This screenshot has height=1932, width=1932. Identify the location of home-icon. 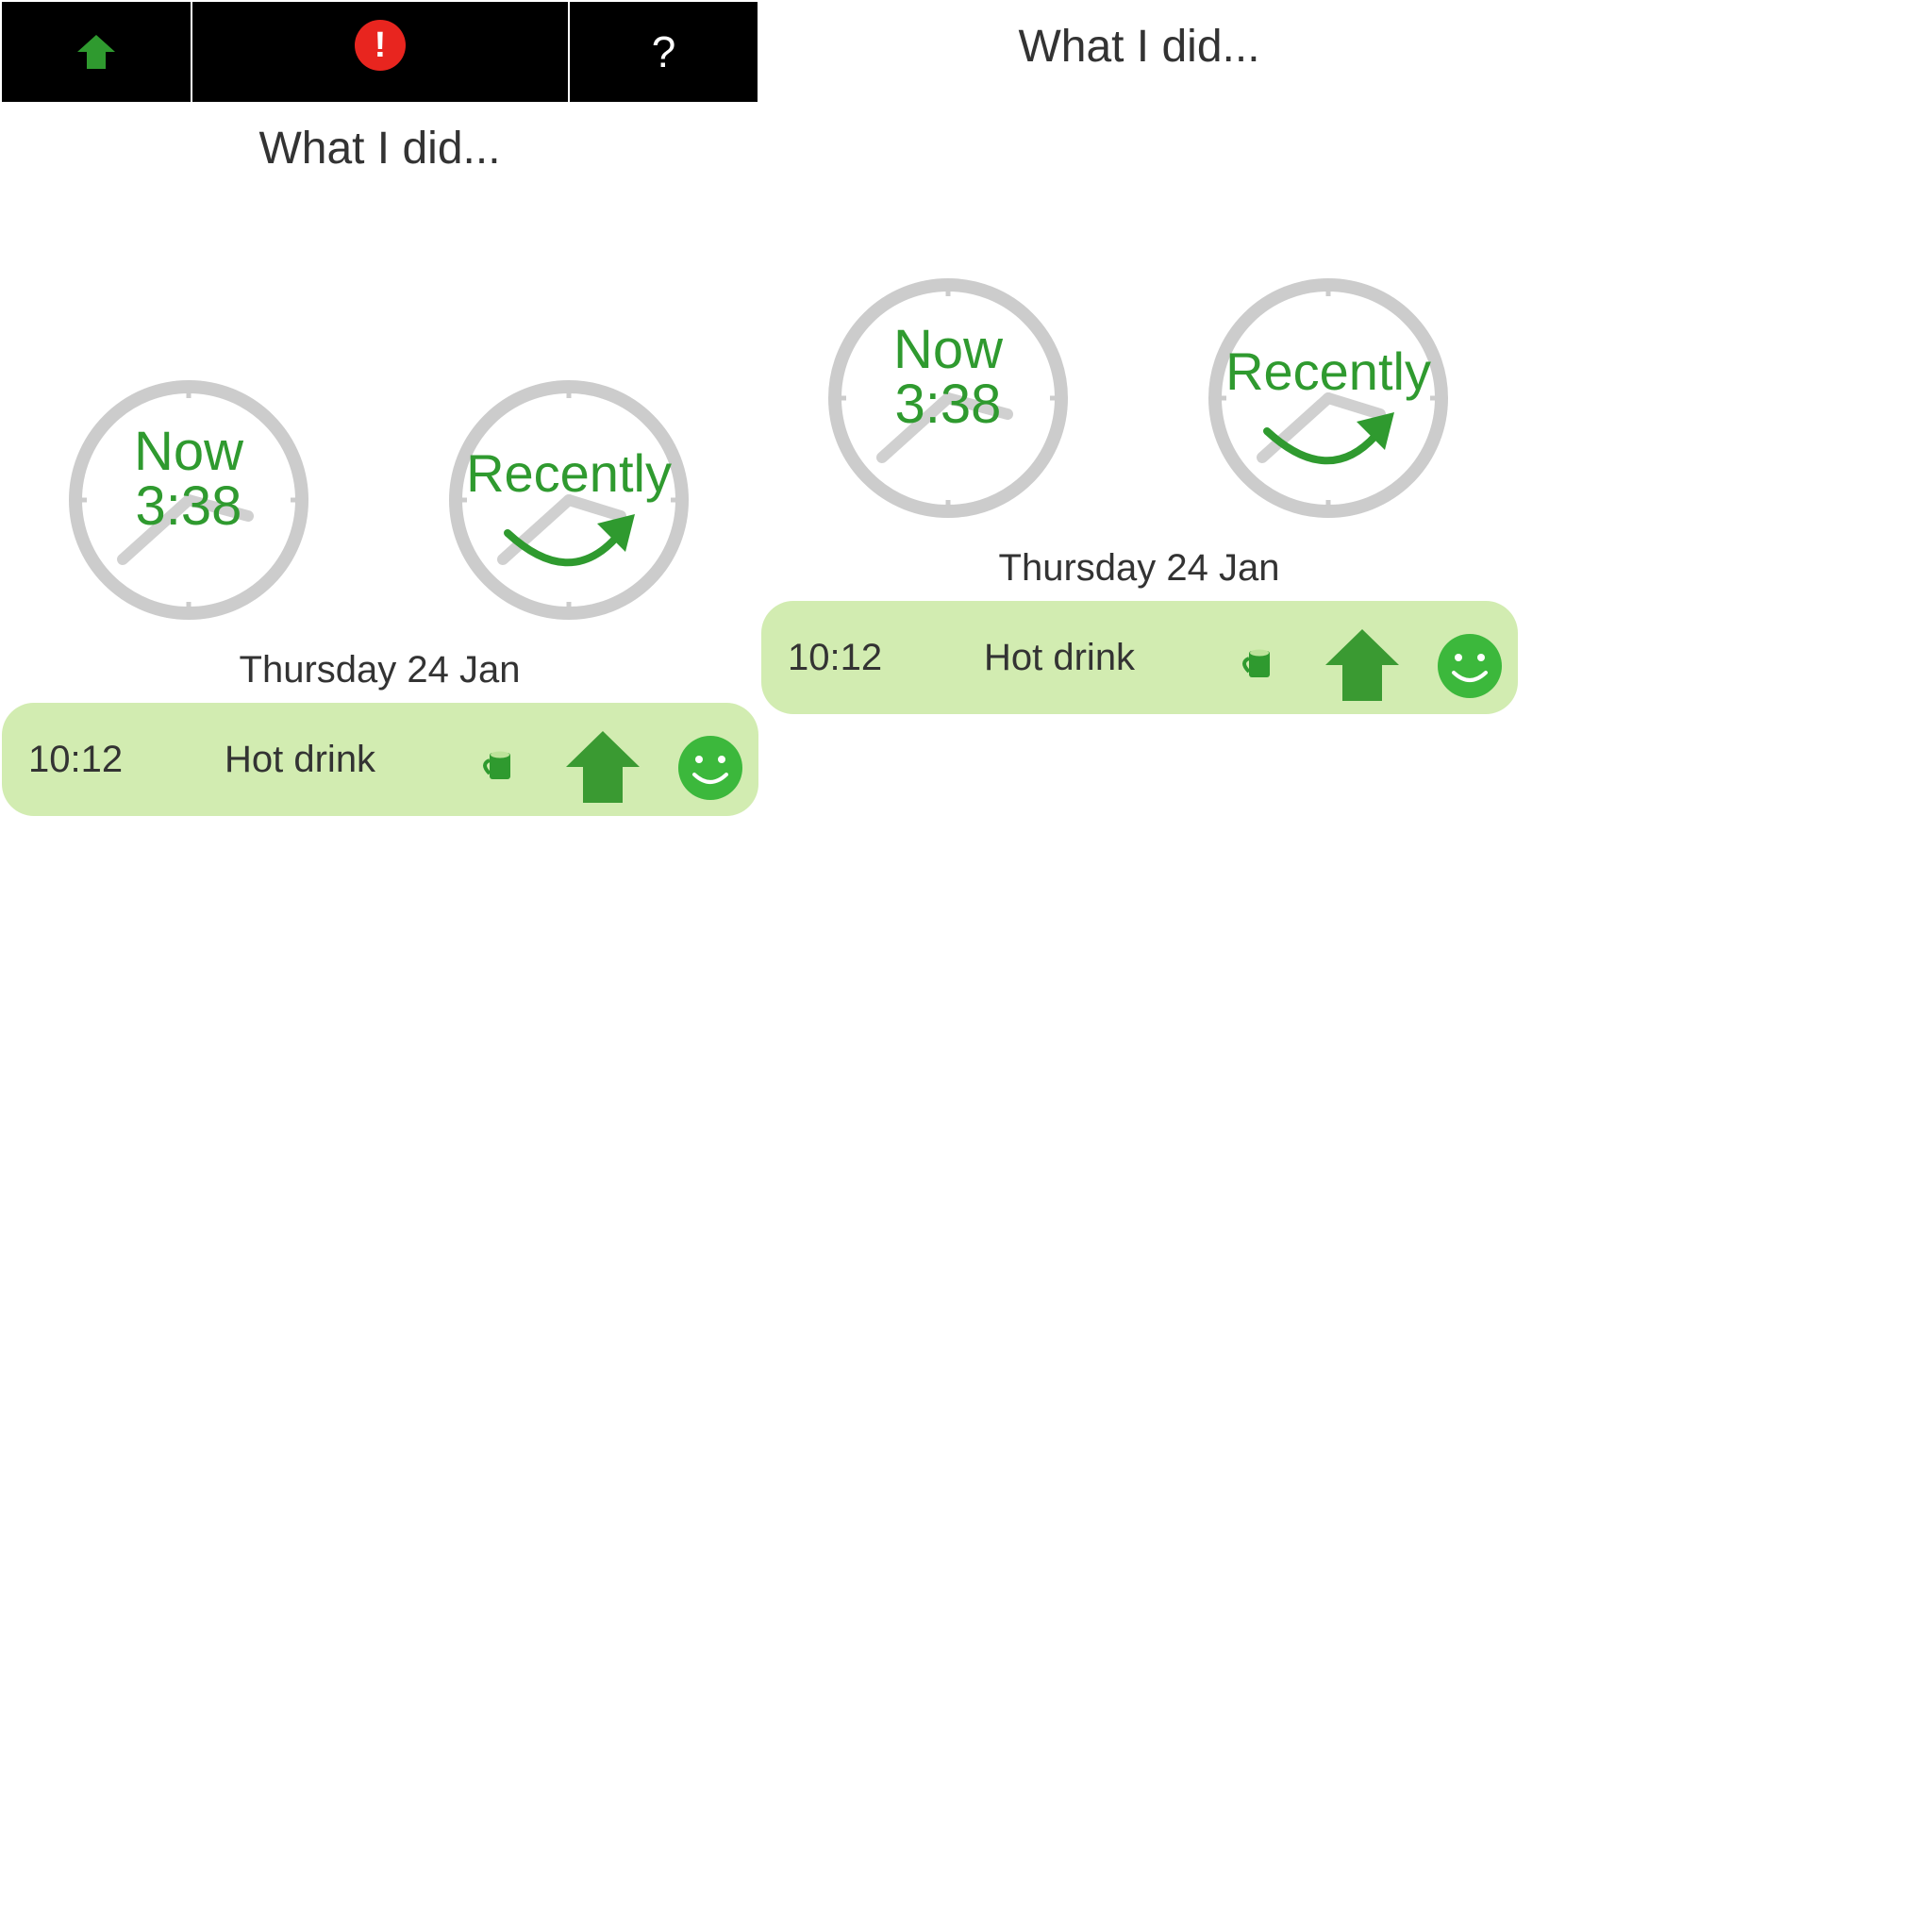
(96, 52).